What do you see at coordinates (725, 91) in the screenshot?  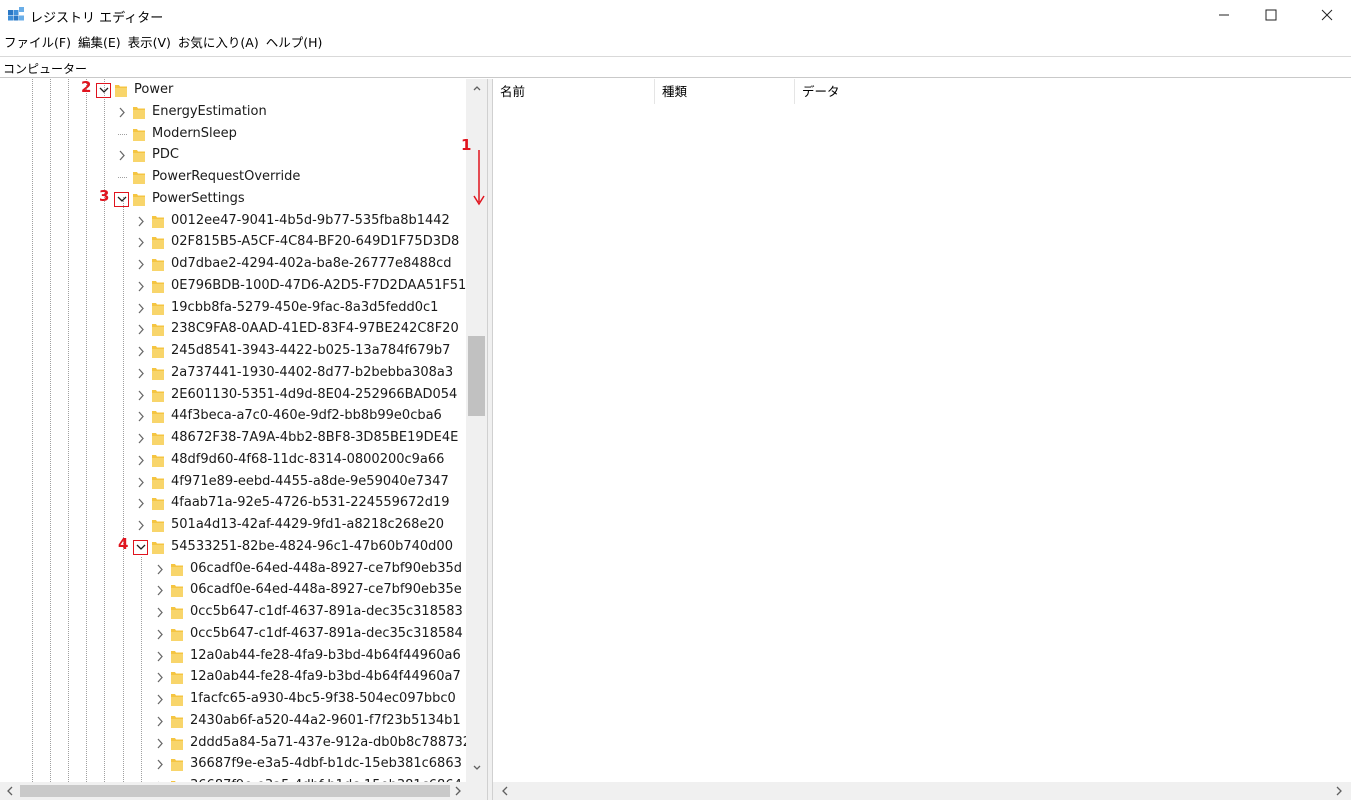 I see `column-header-type: 種類` at bounding box center [725, 91].